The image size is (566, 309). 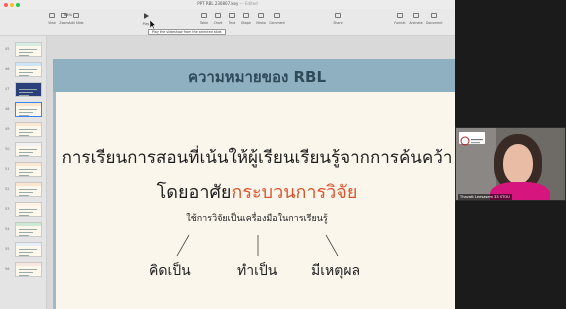 What do you see at coordinates (257, 219) in the screenshot?
I see `slide-tool-line: ใช้การวิจัยเป็นเครื่องมือในการเรียนรู้` at bounding box center [257, 219].